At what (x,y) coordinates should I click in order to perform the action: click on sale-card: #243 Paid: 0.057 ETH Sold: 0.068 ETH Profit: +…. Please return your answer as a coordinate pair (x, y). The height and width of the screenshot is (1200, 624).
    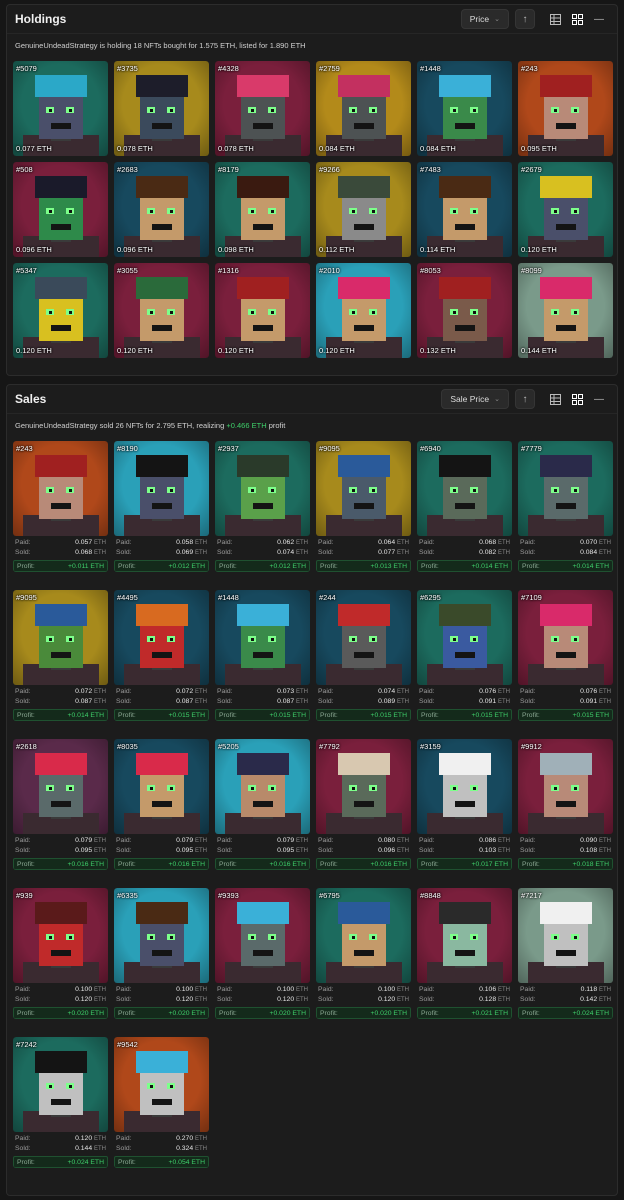
    Looking at the image, I should click on (60, 506).